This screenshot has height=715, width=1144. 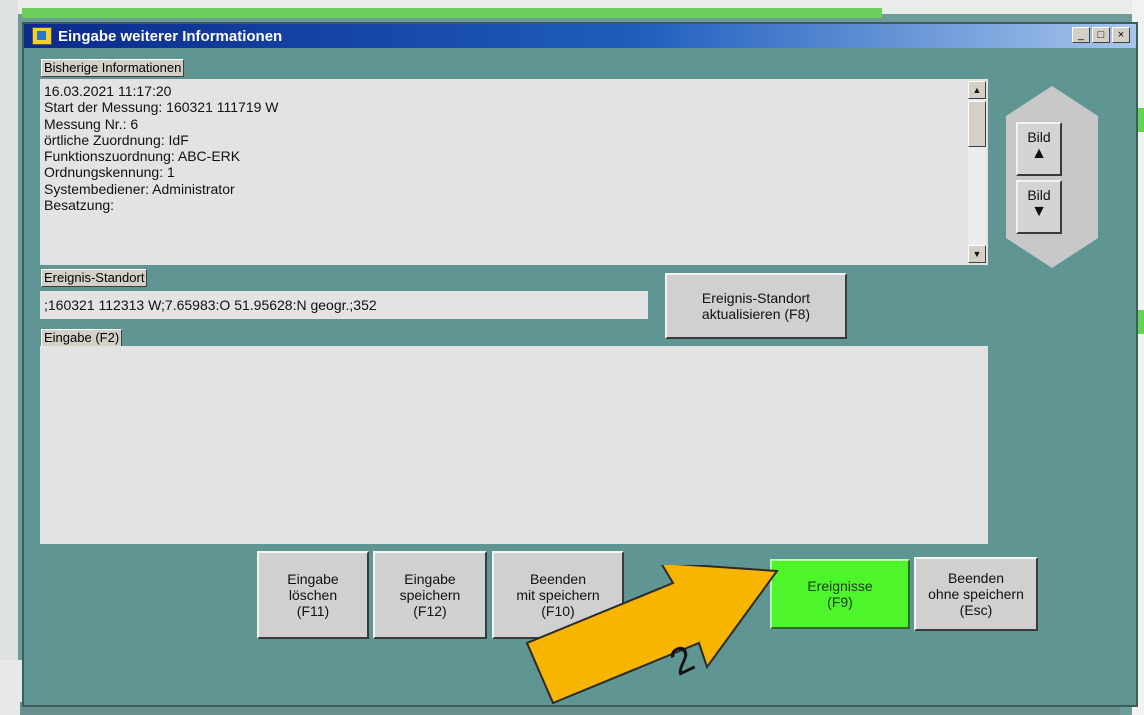 What do you see at coordinates (977, 172) in the screenshot?
I see `info-scrollbar: ▲ ▼` at bounding box center [977, 172].